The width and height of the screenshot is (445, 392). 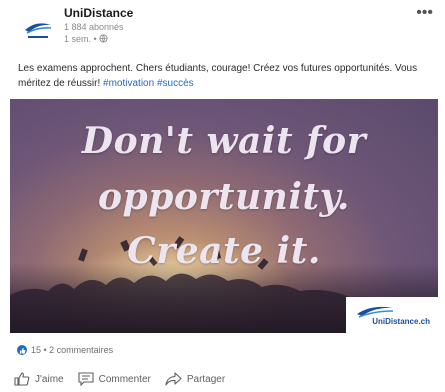 What do you see at coordinates (49, 379) in the screenshot?
I see `like-label: J'aime` at bounding box center [49, 379].